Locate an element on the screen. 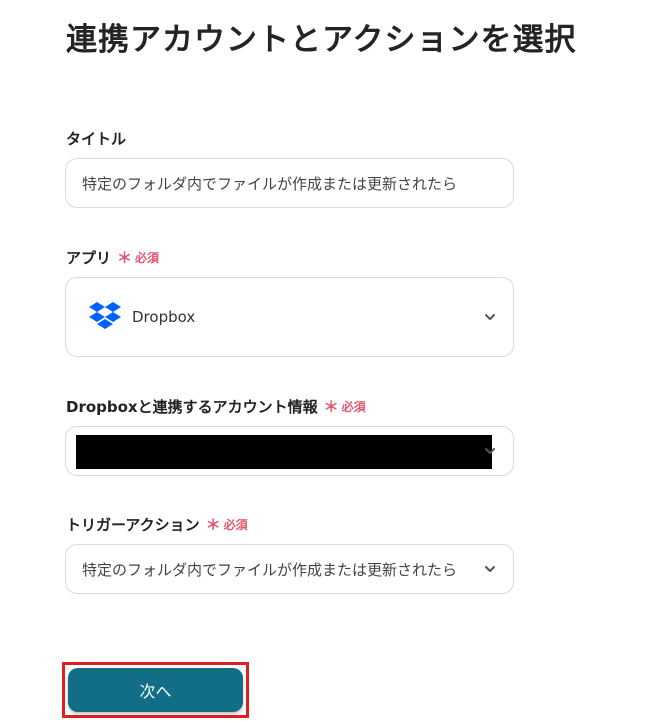 This screenshot has width=656, height=723. trigger-field-label: トリガーアクション ＊ 必須 is located at coordinates (157, 524).